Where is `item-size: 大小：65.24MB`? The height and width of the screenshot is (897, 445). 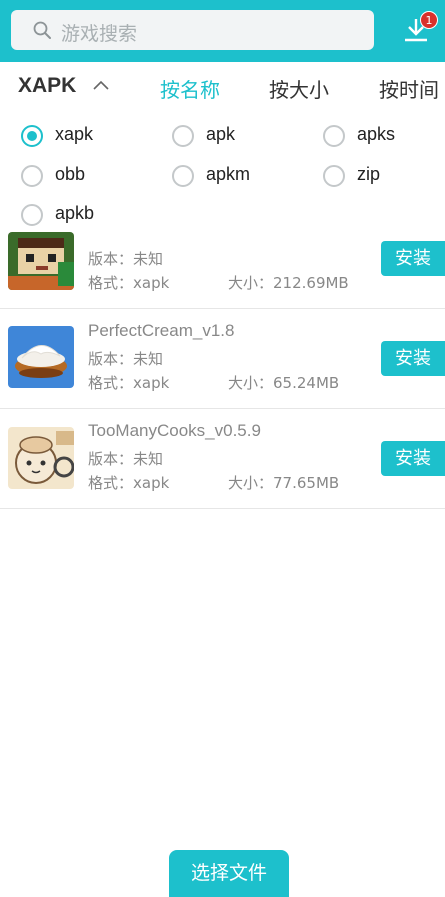 item-size: 大小：65.24MB is located at coordinates (284, 383).